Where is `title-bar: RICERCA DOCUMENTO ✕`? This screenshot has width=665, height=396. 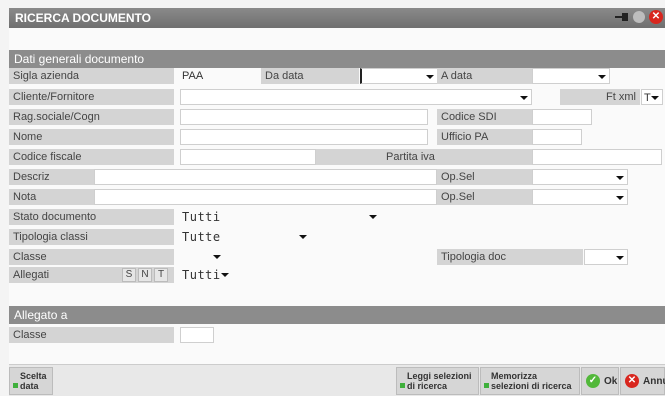 title-bar: RICERCA DOCUMENTO ✕ is located at coordinates (337, 18).